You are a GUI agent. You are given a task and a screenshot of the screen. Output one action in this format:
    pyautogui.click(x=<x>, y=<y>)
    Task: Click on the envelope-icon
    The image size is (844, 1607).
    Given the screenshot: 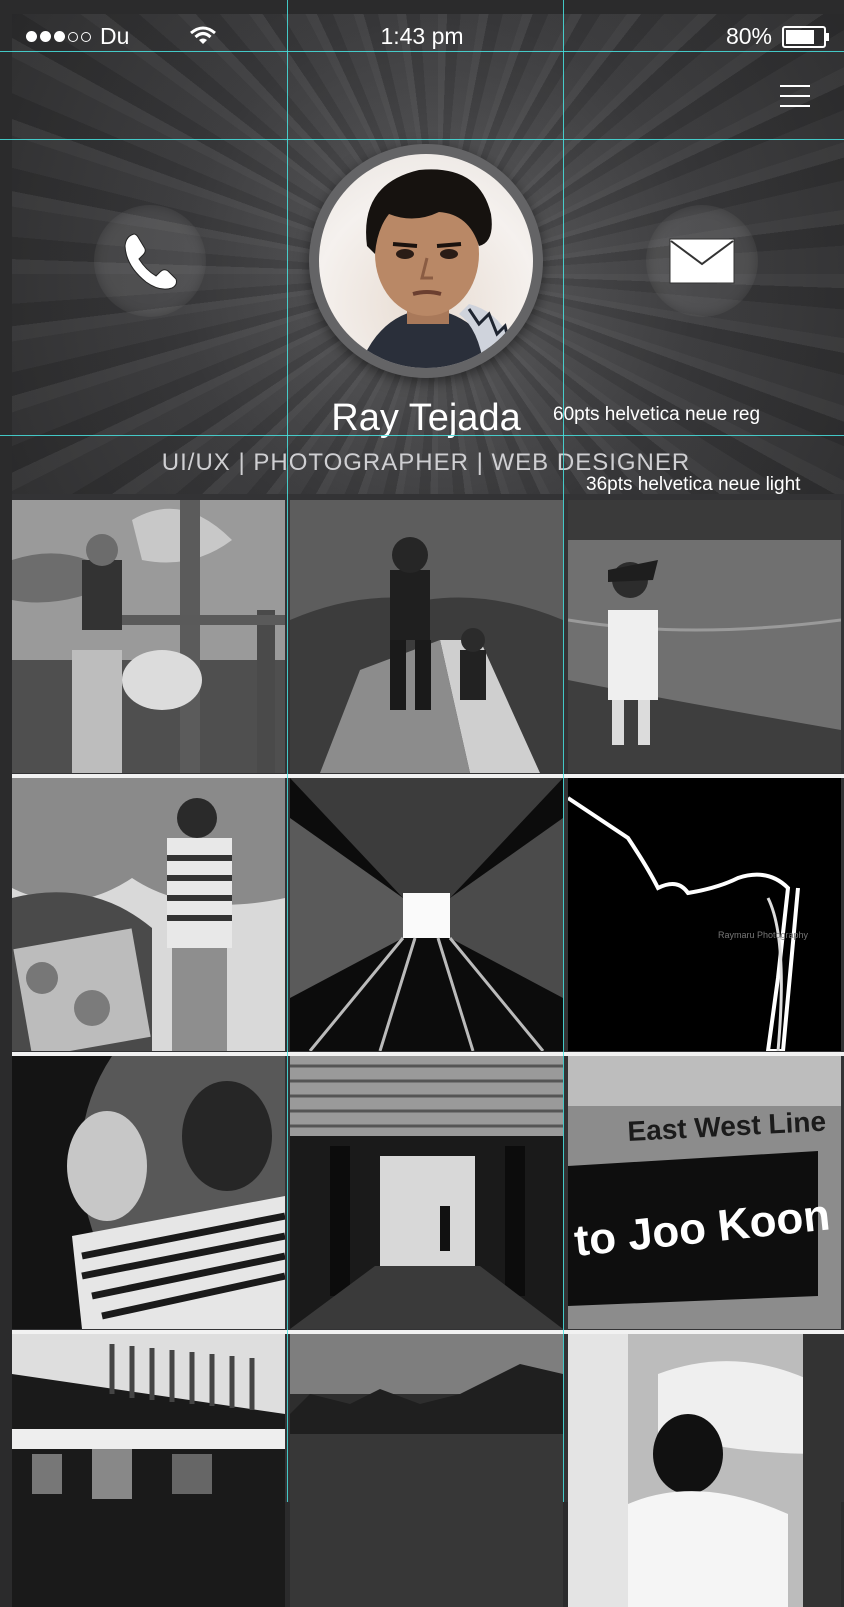 What is the action you would take?
    pyautogui.click(x=702, y=261)
    